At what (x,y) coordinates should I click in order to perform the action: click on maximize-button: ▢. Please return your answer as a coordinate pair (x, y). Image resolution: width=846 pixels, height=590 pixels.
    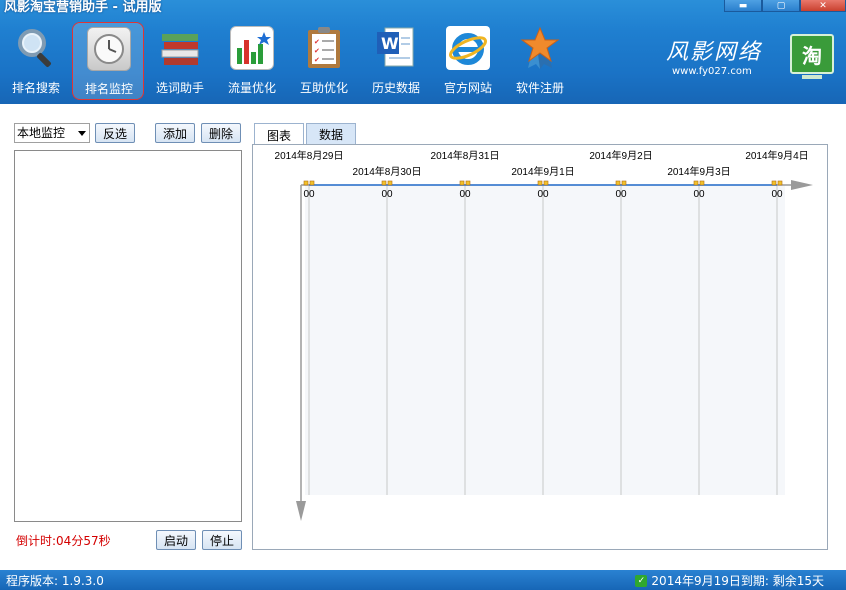
    Looking at the image, I should click on (781, 6).